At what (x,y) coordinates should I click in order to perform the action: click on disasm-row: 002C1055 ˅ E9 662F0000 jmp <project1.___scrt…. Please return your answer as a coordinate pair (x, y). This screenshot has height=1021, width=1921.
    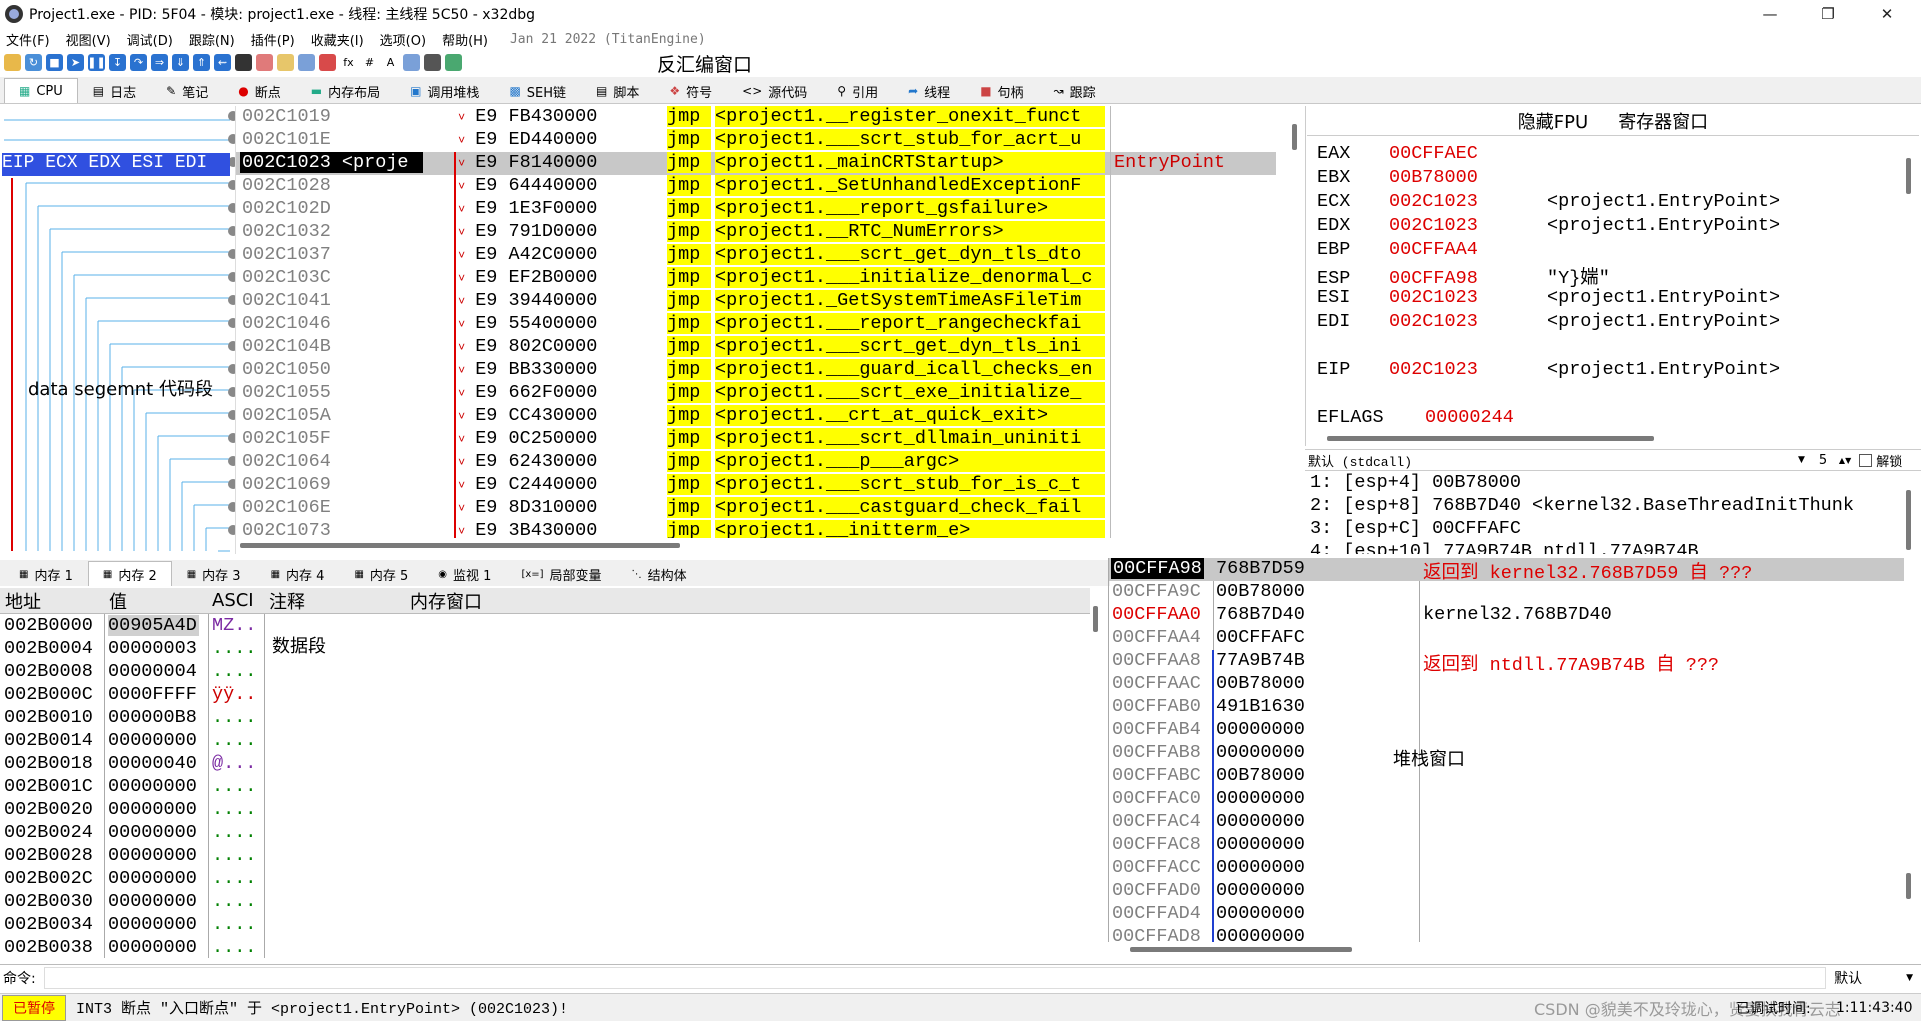
    Looking at the image, I should click on (756, 393).